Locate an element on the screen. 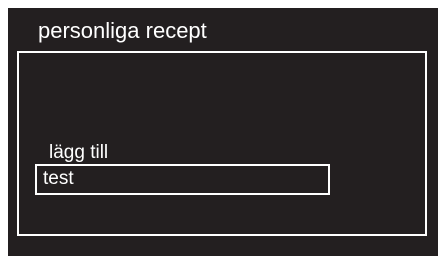 This screenshot has height=262, width=446. recipe-item-selected: test is located at coordinates (182, 179).